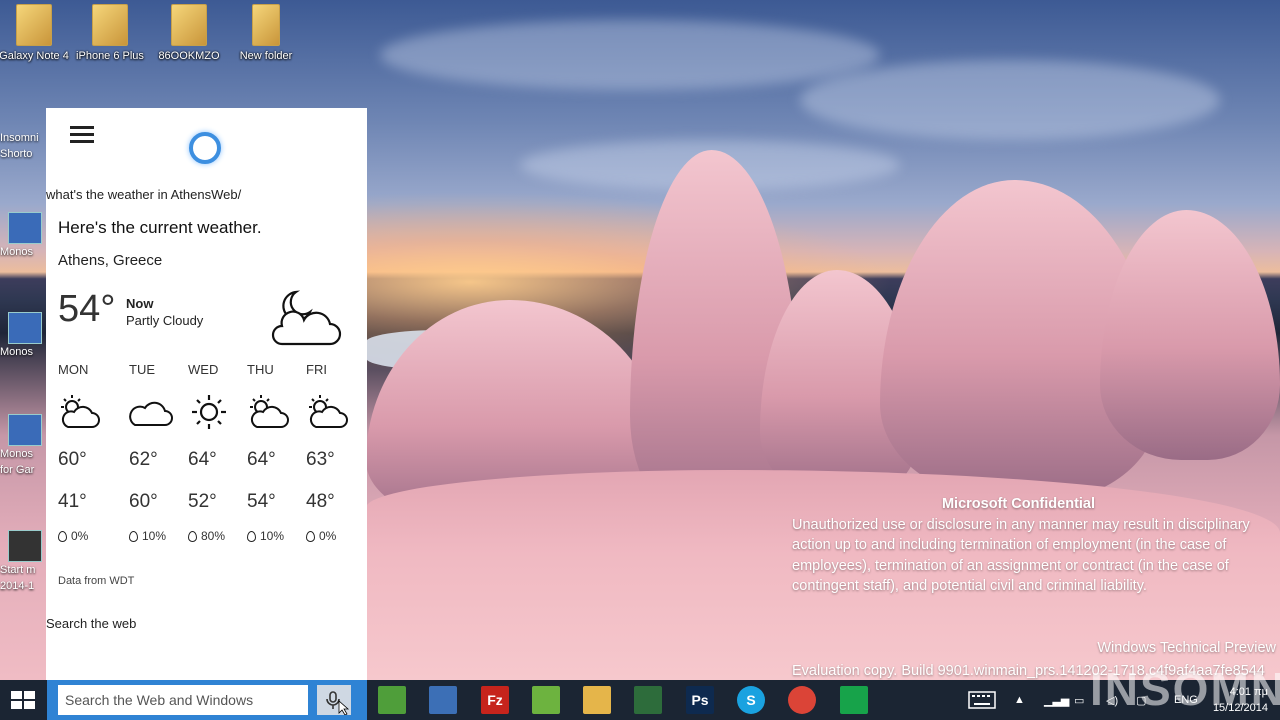  I want to click on store-icon, so click(854, 700).